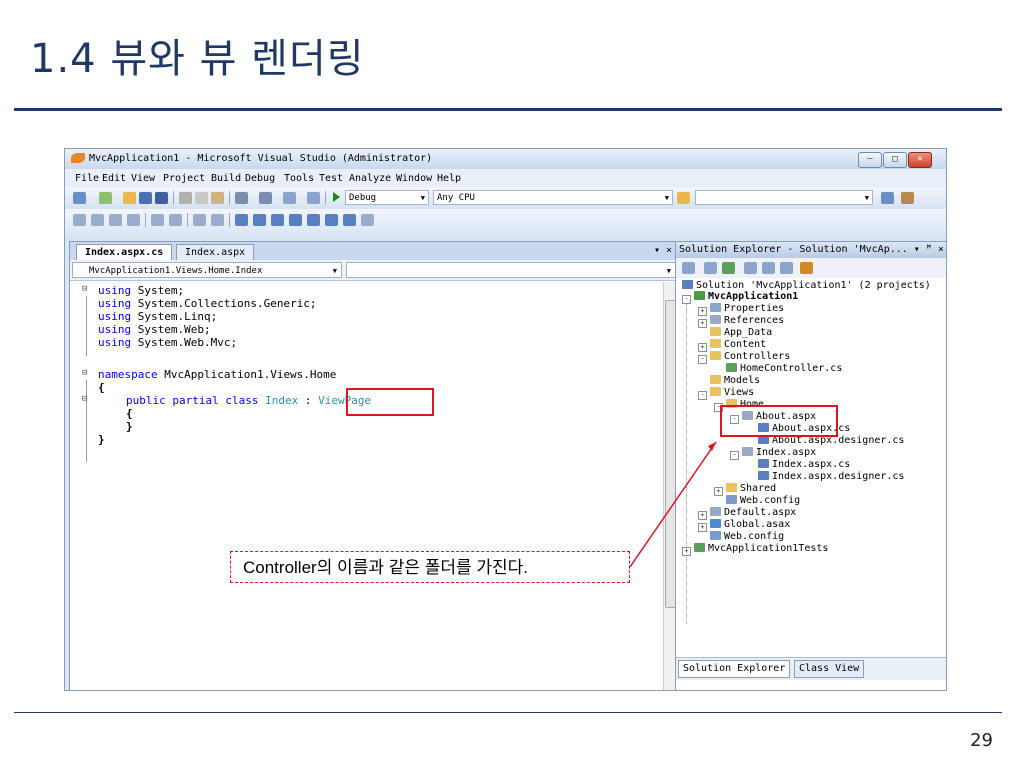  What do you see at coordinates (712, 446) in the screenshot?
I see `callout-arrow-head` at bounding box center [712, 446].